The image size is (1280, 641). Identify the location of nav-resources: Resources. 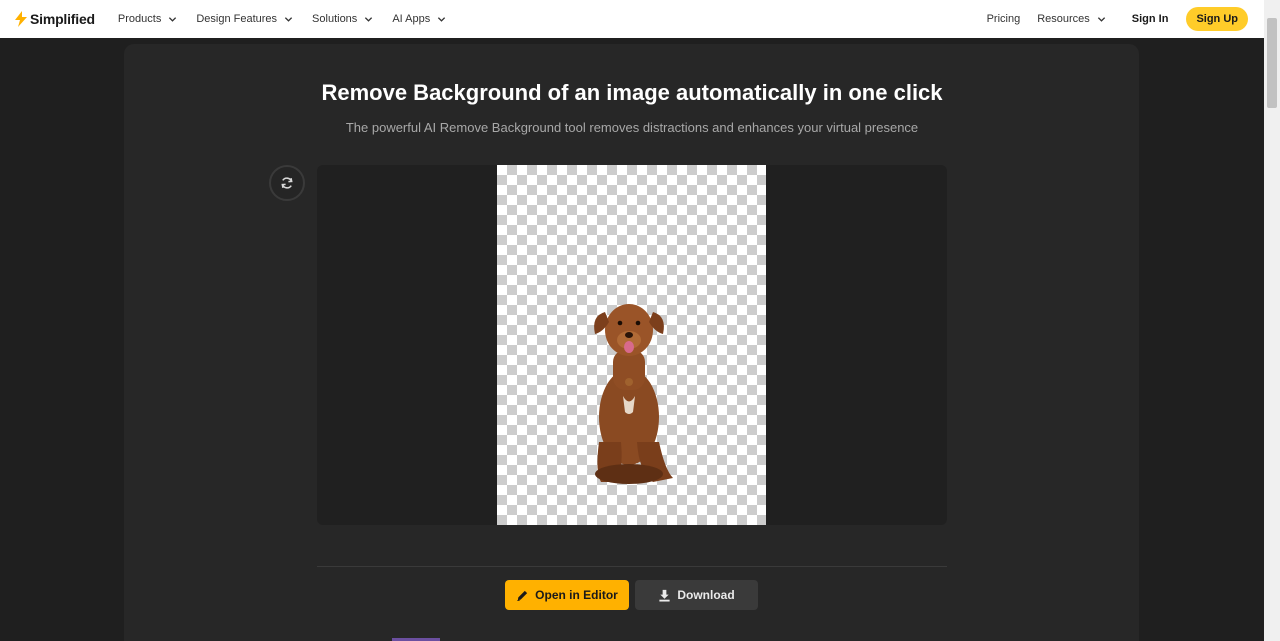
(1071, 19).